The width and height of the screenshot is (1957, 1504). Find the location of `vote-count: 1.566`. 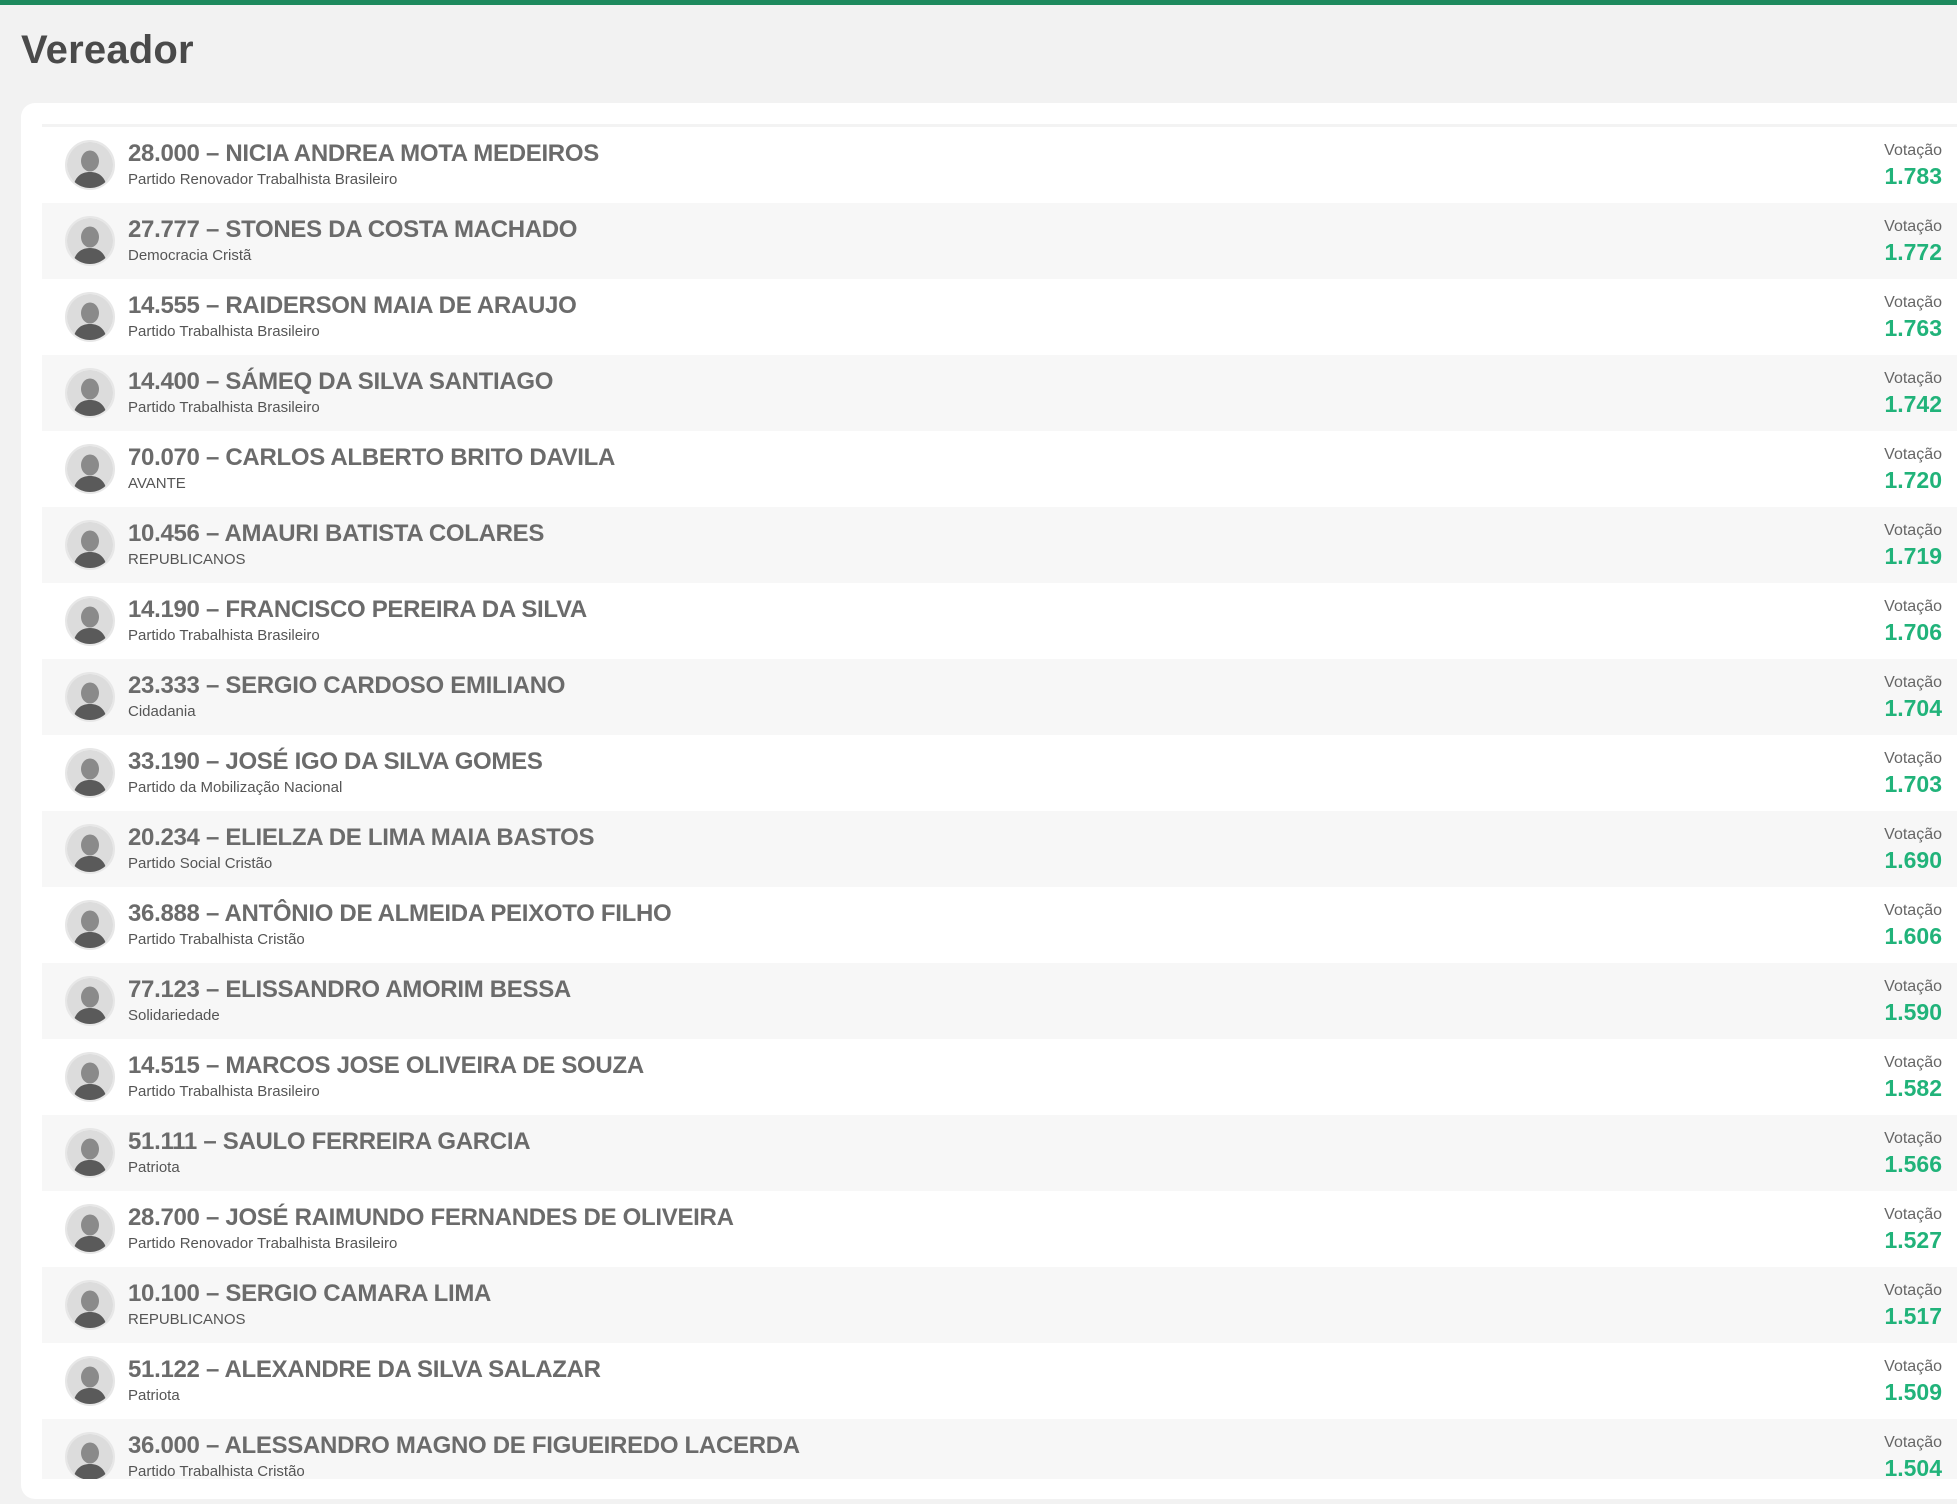

vote-count: 1.566 is located at coordinates (1913, 1164).